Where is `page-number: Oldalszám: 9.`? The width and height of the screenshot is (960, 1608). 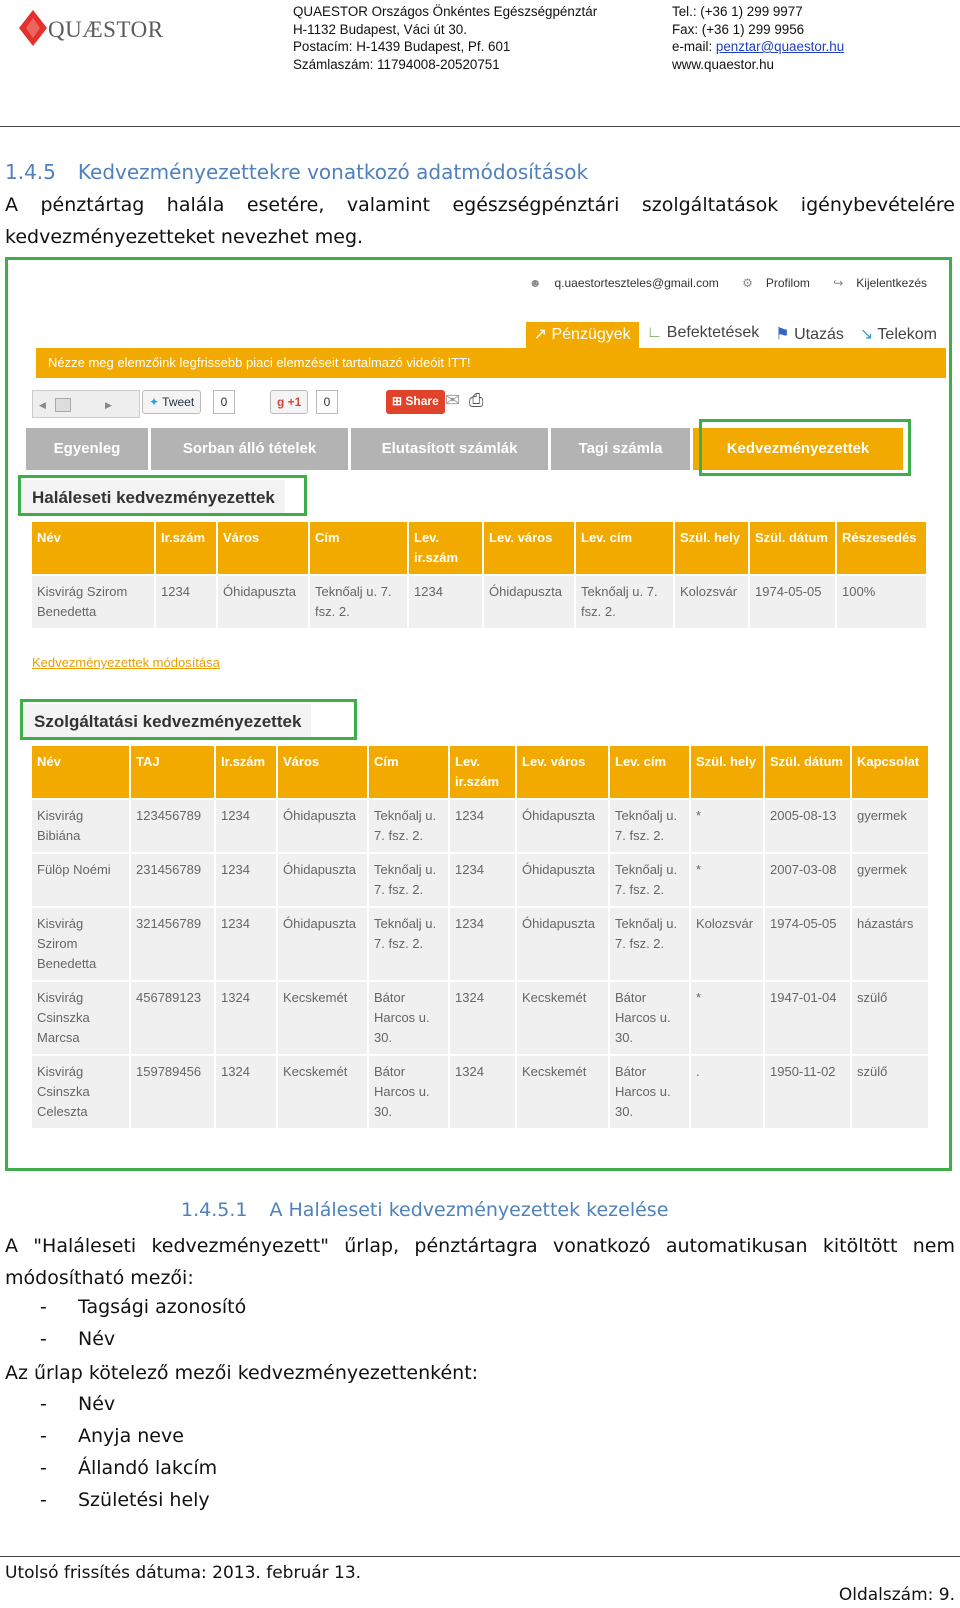
page-number: Oldalszám: 9. is located at coordinates (896, 1595).